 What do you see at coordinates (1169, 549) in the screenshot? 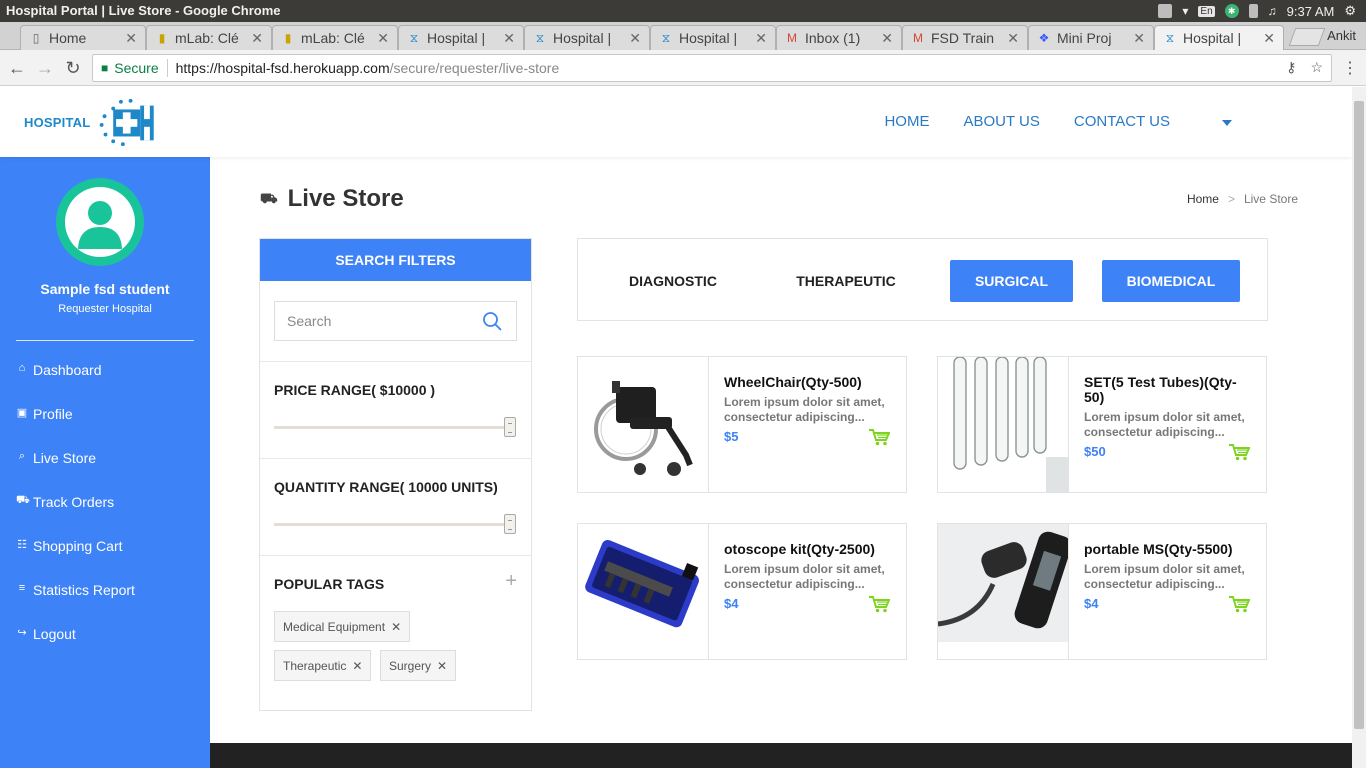
I see `product-name: portable MS(Qty-5500)` at bounding box center [1169, 549].